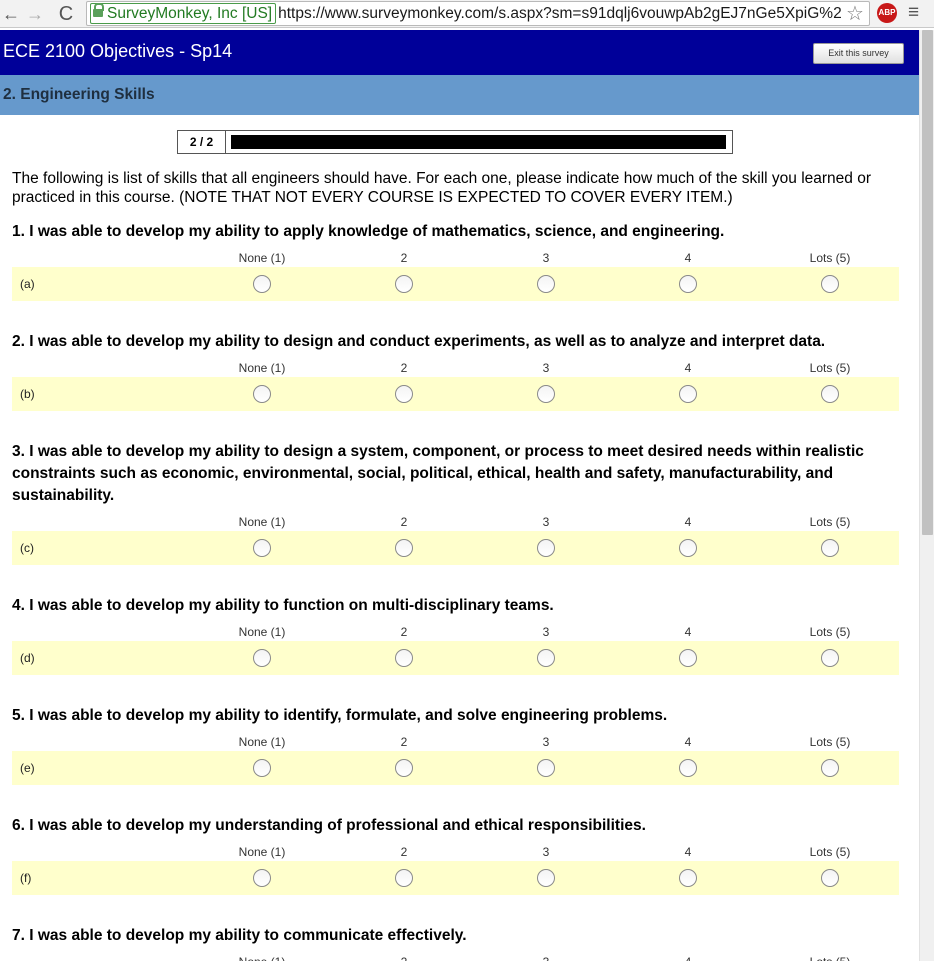 The height and width of the screenshot is (961, 934). I want to click on progress-fill, so click(478, 142).